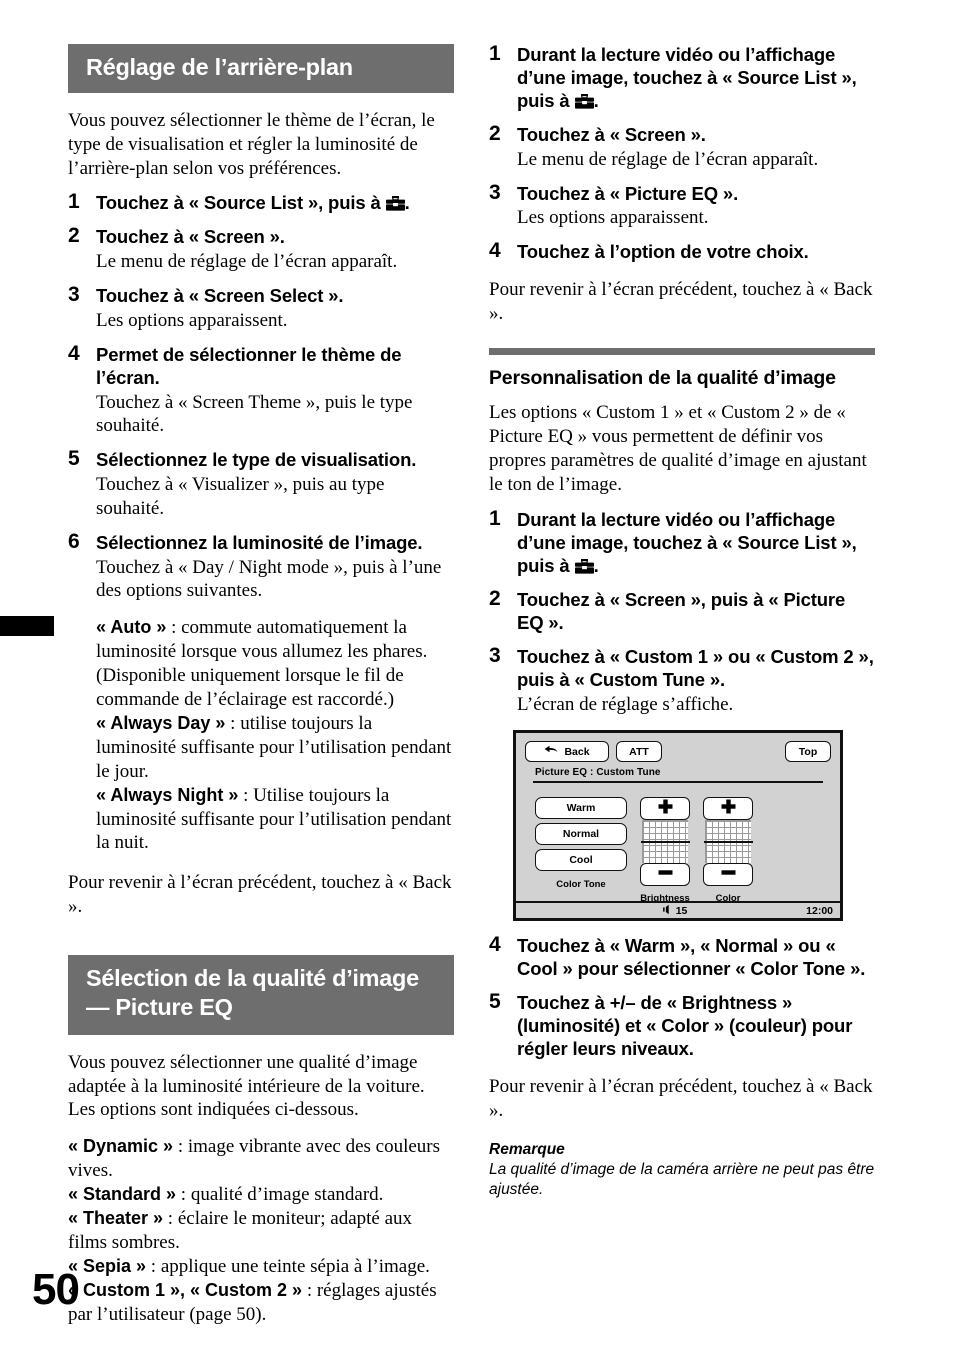 Image resolution: width=954 pixels, height=1352 pixels. I want to click on top-button-label: Top, so click(808, 751).